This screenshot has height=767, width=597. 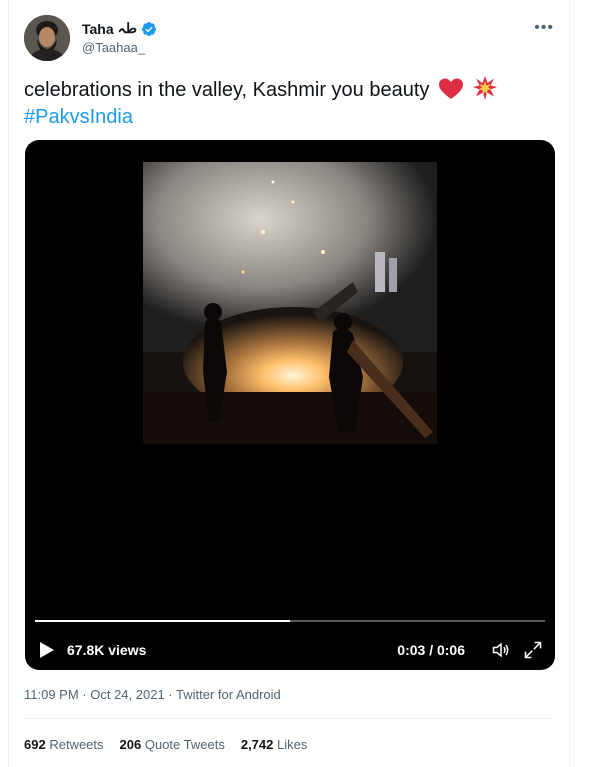 What do you see at coordinates (162, 621) in the screenshot?
I see `video-progress-fill` at bounding box center [162, 621].